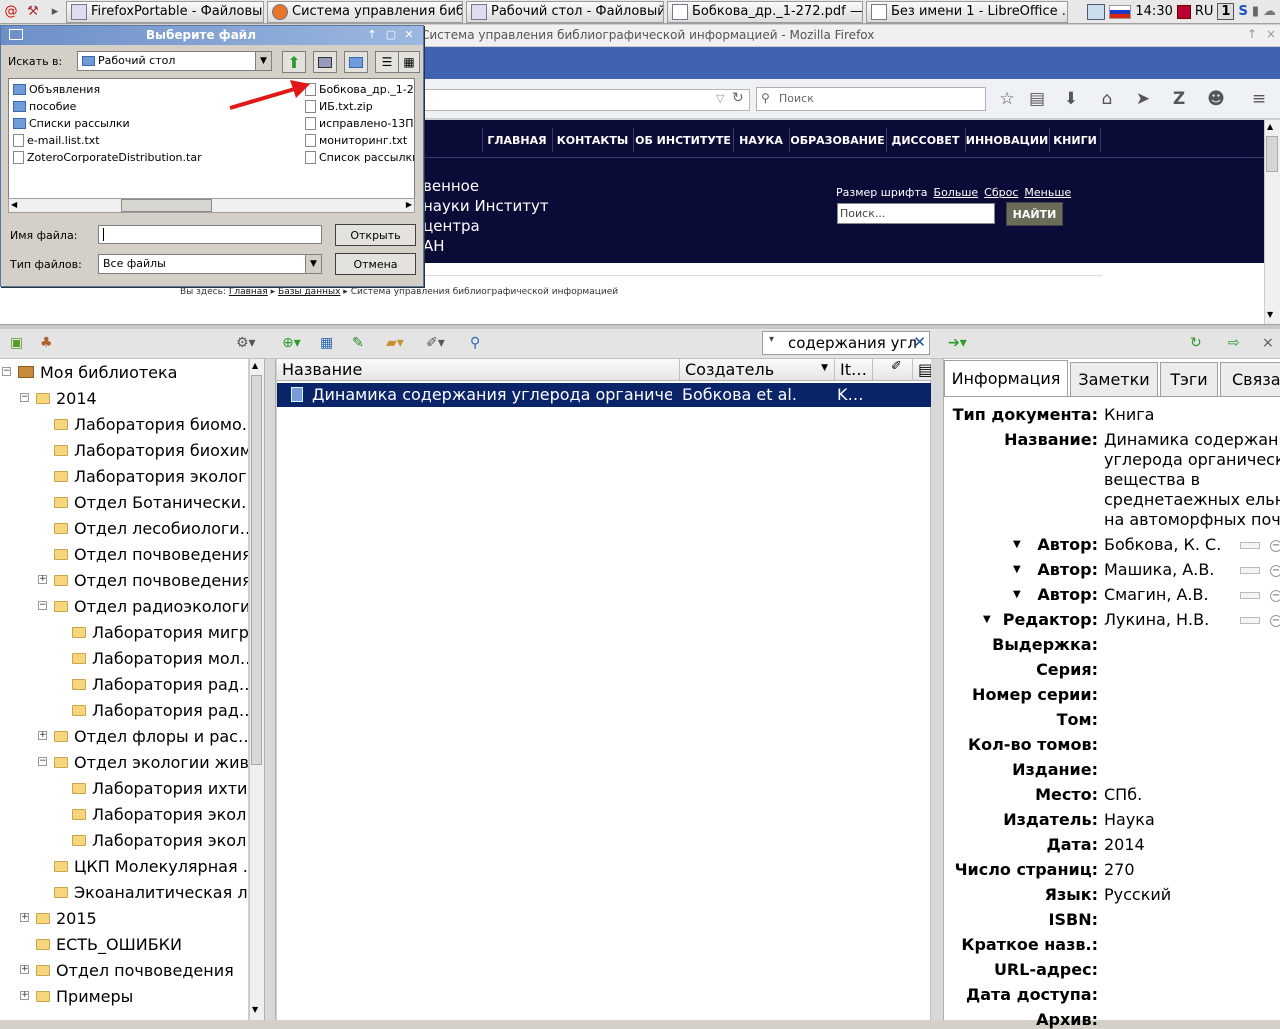 The image size is (1280, 1029). I want to click on dialog-maximize-icon: ▢, so click(391, 35).